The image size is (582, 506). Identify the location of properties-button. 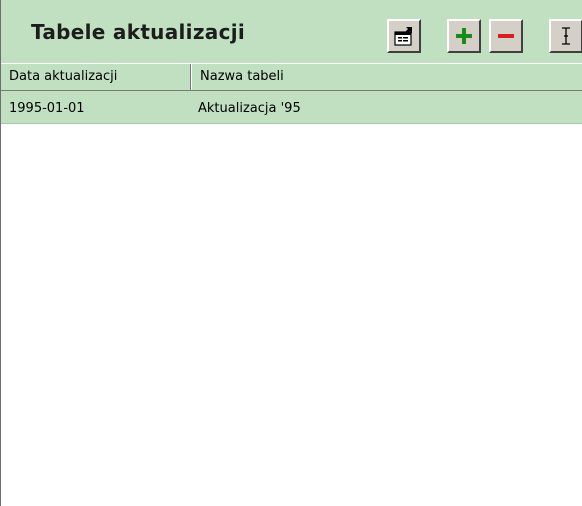
(404, 36).